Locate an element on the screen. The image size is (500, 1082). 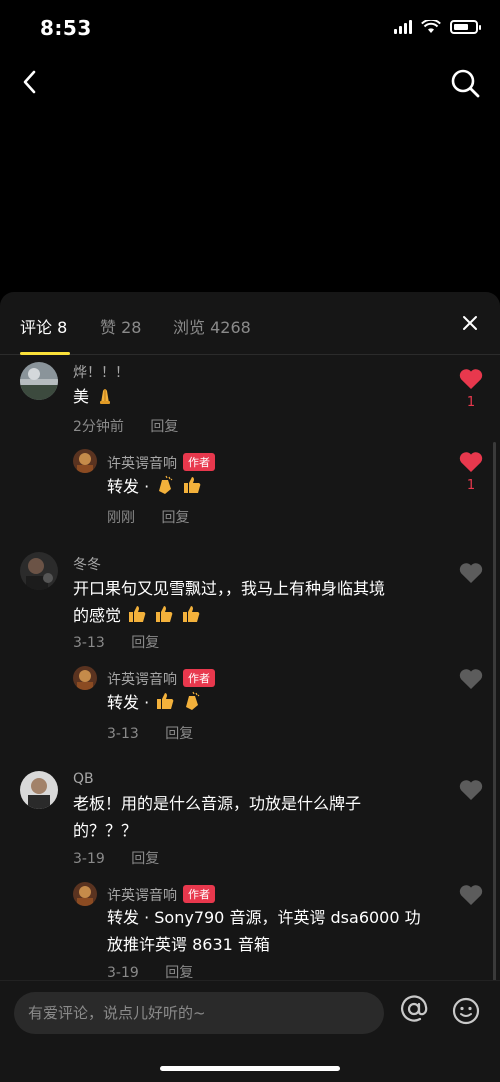
scrollbar is located at coordinates (494, 712).